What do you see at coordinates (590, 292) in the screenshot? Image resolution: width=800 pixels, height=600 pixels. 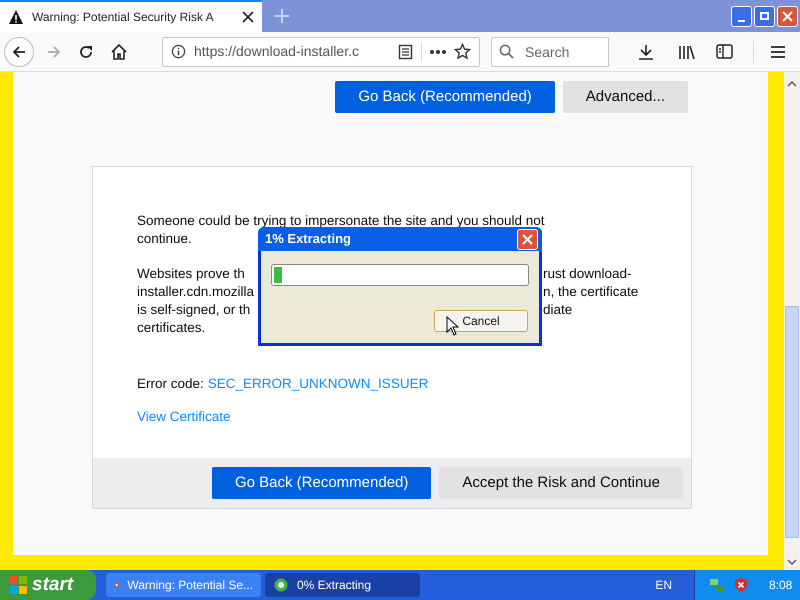 I see `paragraph-line: n, the certificate` at bounding box center [590, 292].